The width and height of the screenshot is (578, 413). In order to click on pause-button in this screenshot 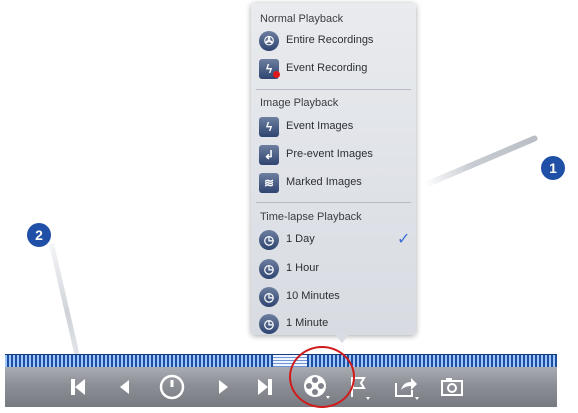, I will do `click(172, 386)`.